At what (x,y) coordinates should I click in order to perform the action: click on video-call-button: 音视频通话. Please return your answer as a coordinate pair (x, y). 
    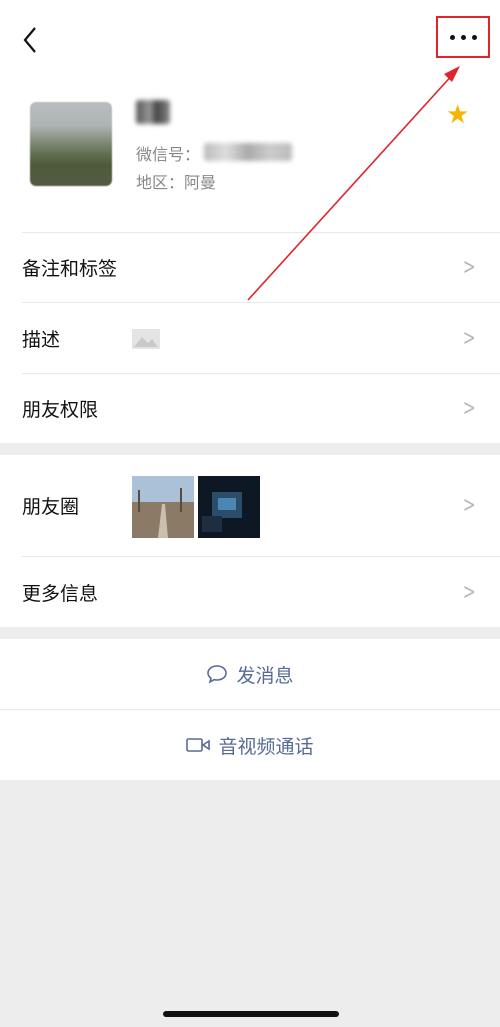
    Looking at the image, I should click on (250, 745).